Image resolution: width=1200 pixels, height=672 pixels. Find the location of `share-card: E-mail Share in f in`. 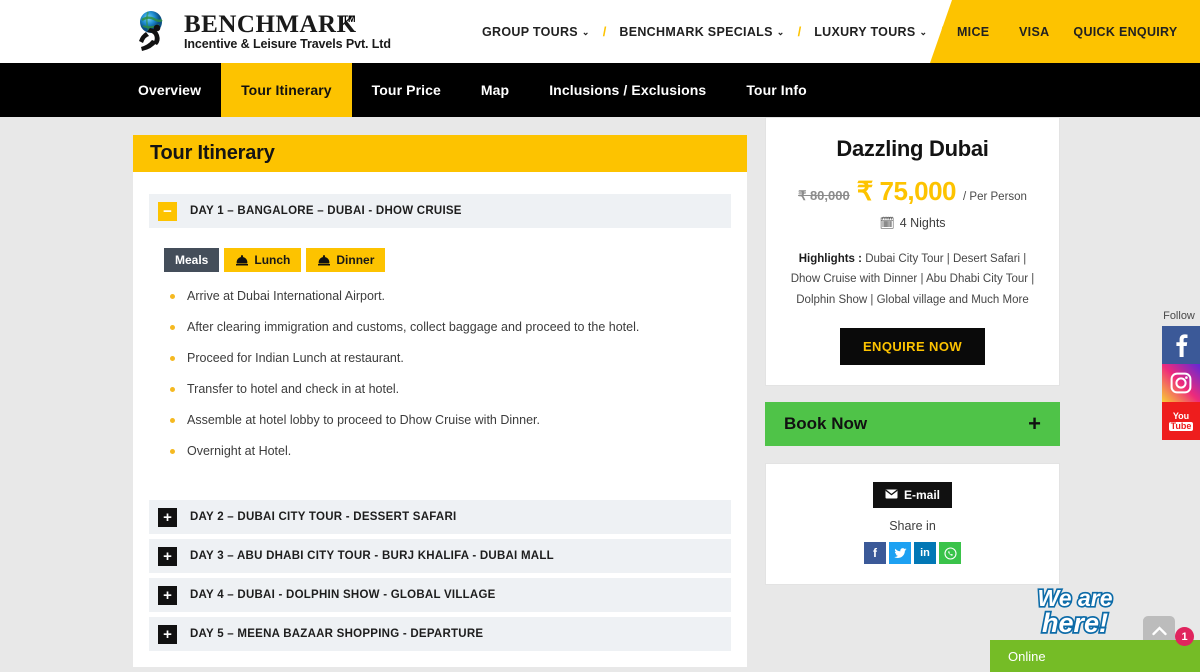

share-card: E-mail Share in f in is located at coordinates (912, 524).